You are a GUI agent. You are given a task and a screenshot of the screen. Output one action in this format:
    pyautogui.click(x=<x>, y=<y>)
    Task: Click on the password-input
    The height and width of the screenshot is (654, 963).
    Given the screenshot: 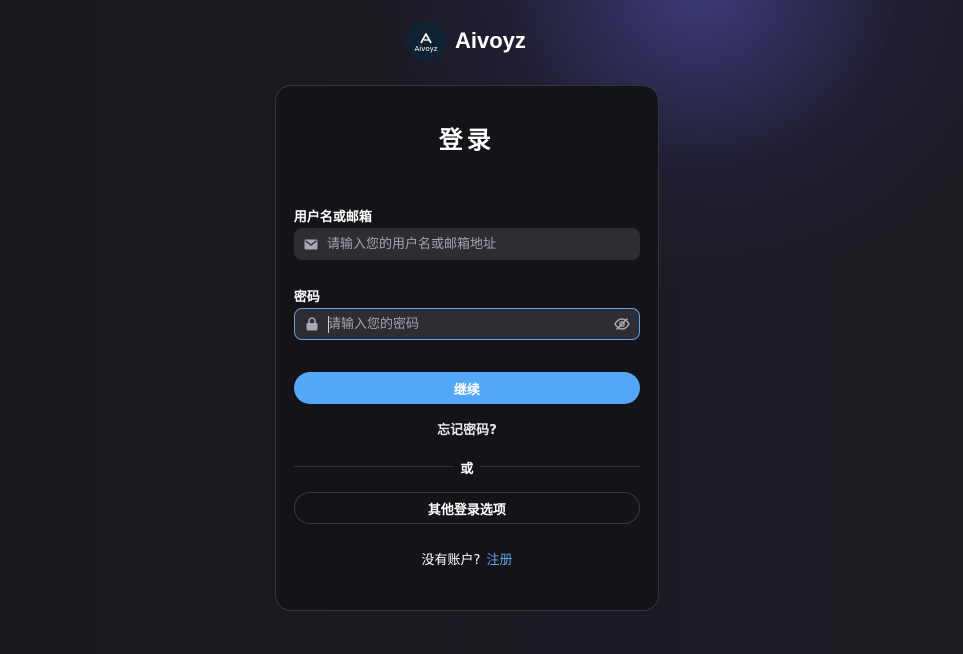 What is the action you would take?
    pyautogui.click(x=470, y=324)
    